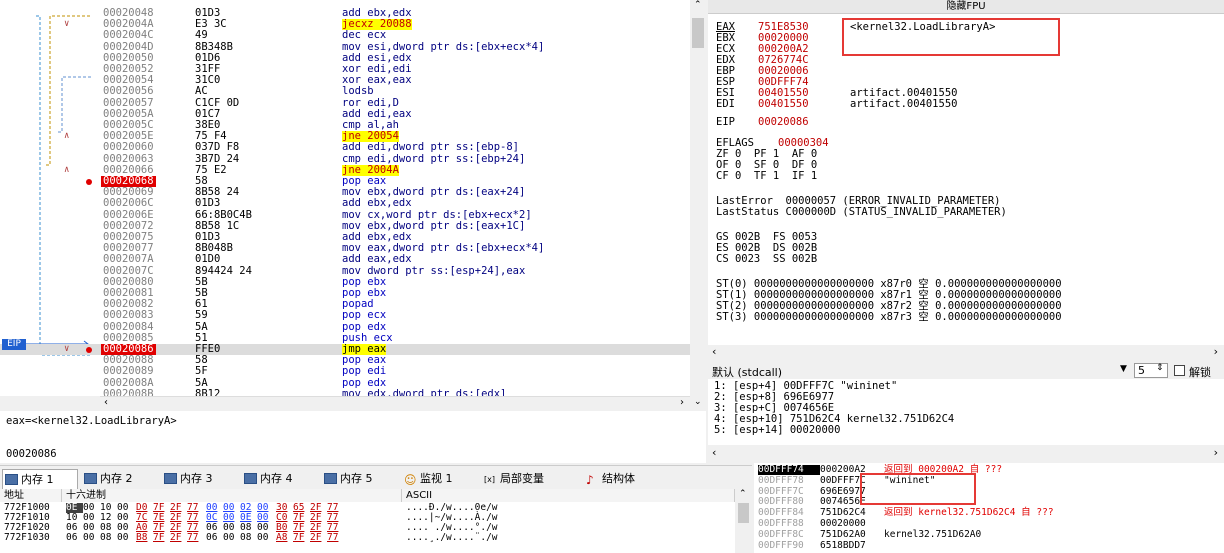 The height and width of the screenshot is (553, 1224). I want to click on segment-values: CS 0023 SS 002B, so click(766, 259).